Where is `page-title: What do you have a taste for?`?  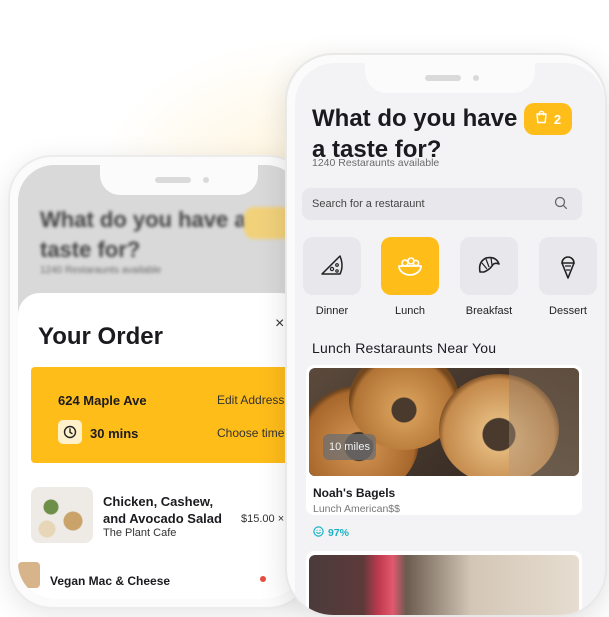
page-title: What do you have a taste for? is located at coordinates (415, 134).